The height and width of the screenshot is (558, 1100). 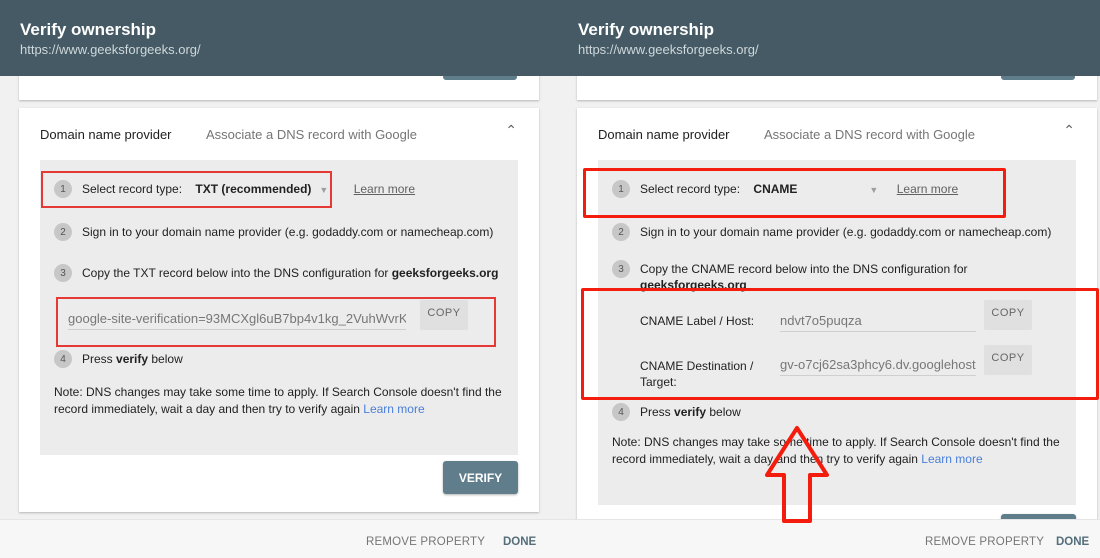 I want to click on record-type-value: CNAME, so click(x=775, y=189).